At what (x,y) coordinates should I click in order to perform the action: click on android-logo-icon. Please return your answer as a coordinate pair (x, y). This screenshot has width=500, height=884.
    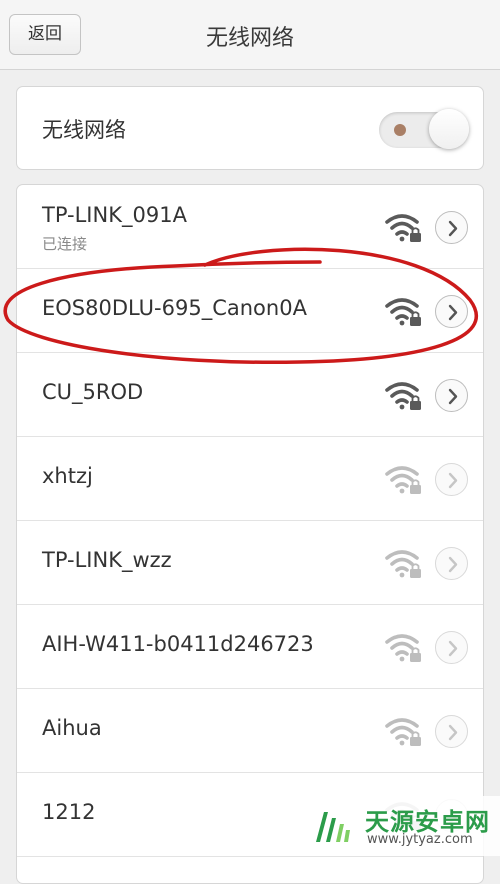
    Looking at the image, I should click on (333, 827).